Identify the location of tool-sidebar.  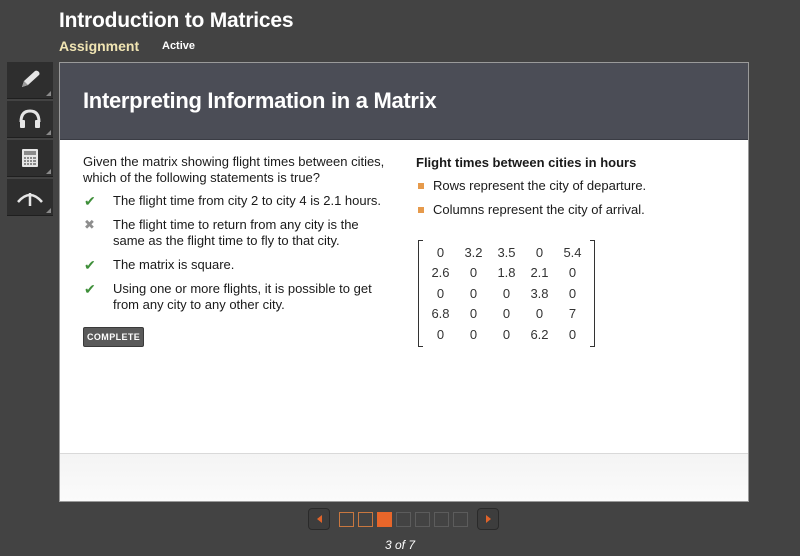
(30, 140).